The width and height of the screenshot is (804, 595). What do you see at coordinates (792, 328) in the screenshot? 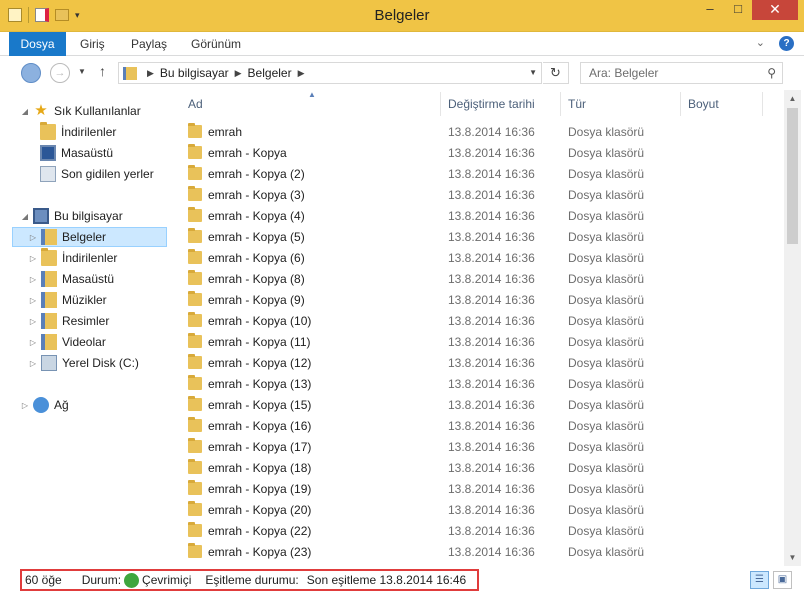
I see `vertical-scrollbar: ▲ ▼` at bounding box center [792, 328].